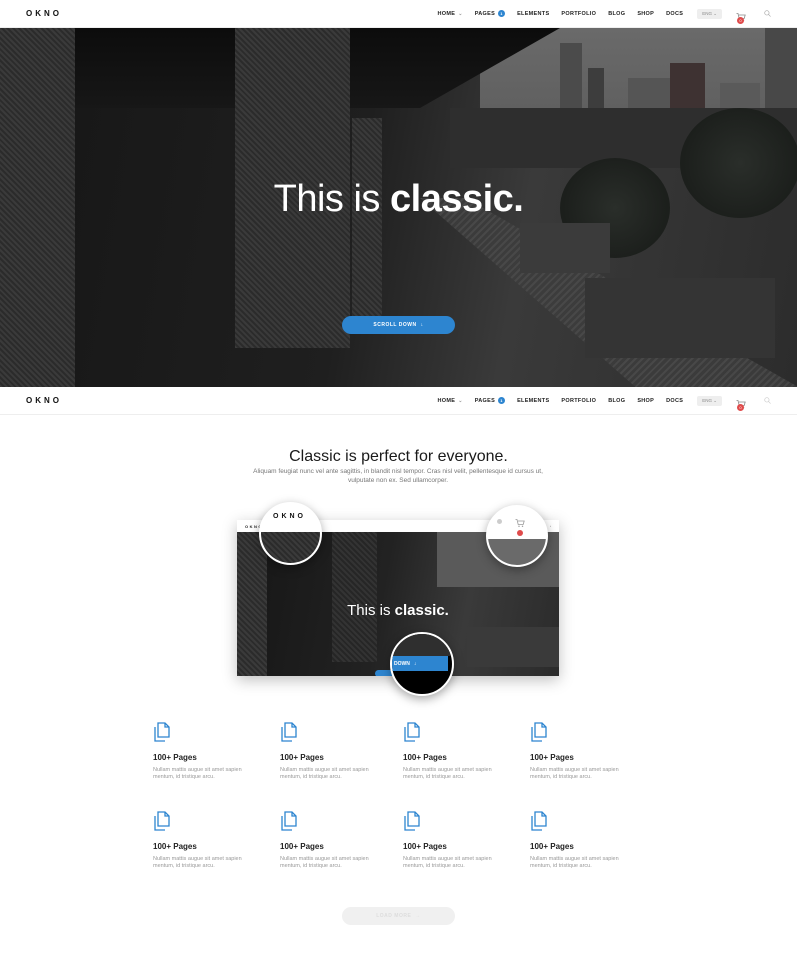  Describe the element at coordinates (513, 647) in the screenshot. I see `preview-block` at that location.